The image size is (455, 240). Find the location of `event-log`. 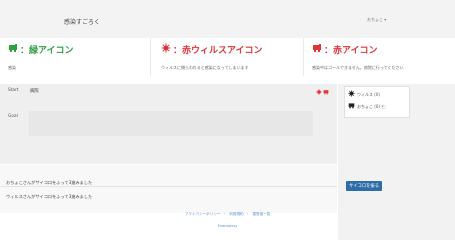

event-log is located at coordinates (168, 189).